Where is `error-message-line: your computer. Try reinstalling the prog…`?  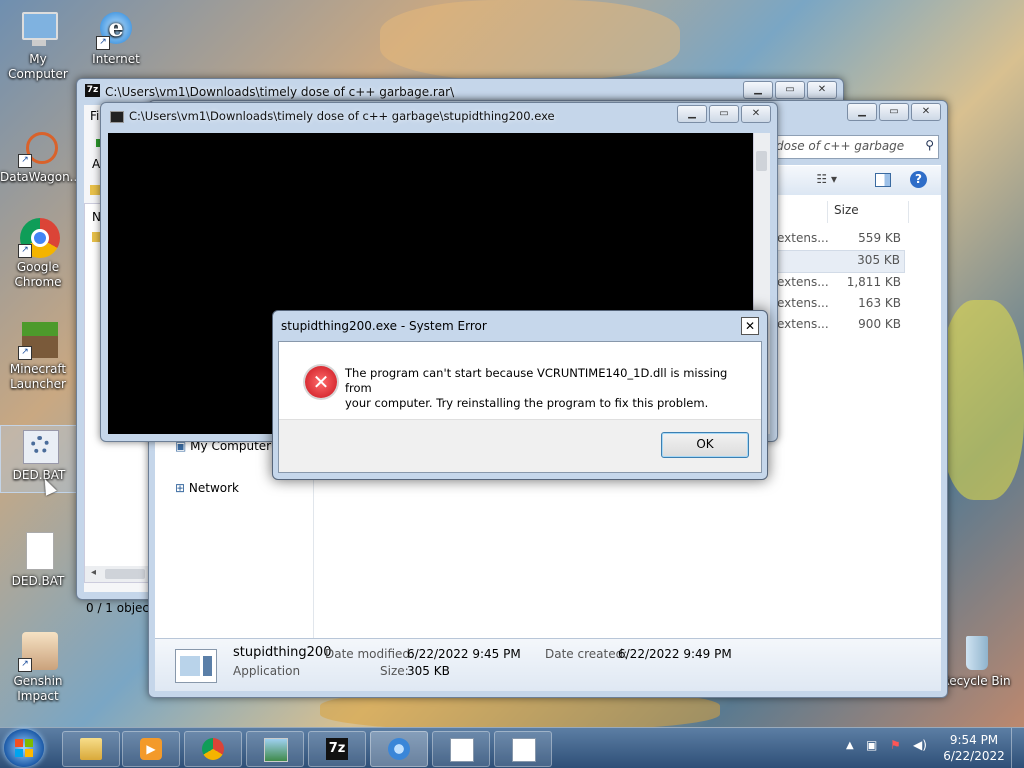
error-message-line: your computer. Try reinstalling the prog… is located at coordinates (527, 403).